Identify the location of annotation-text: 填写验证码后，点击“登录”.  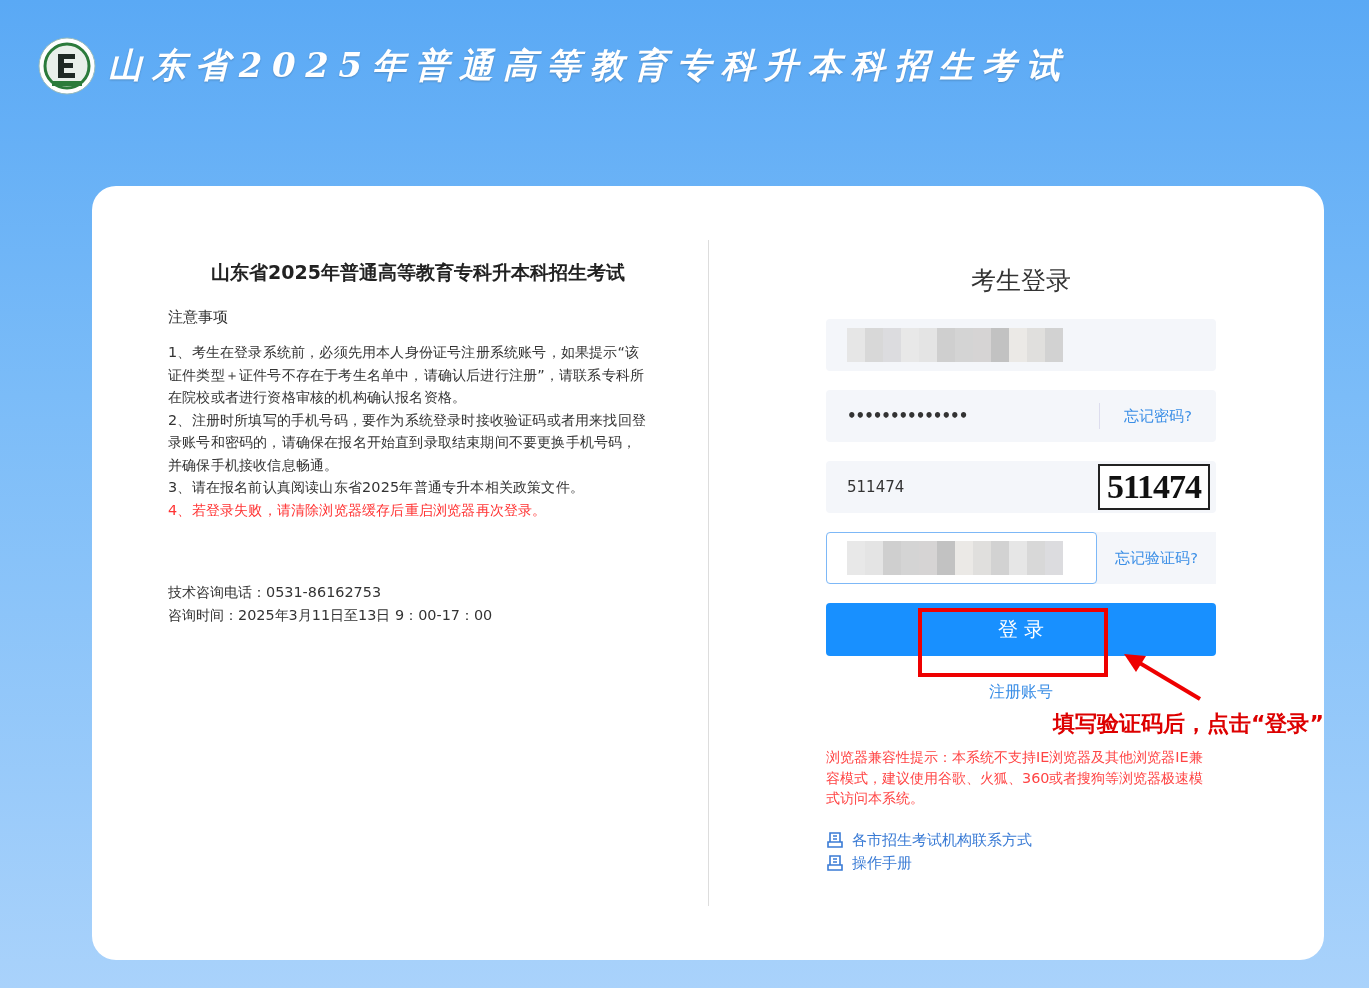
(1188, 724).